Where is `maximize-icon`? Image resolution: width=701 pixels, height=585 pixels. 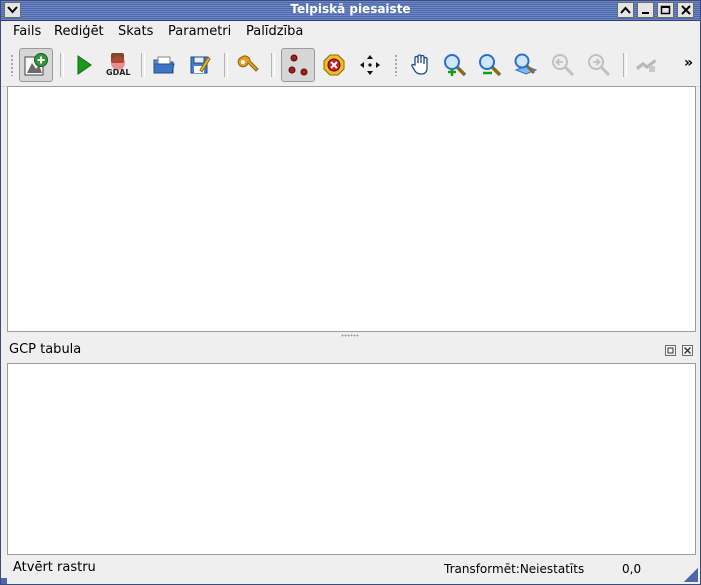
maximize-icon is located at coordinates (665, 10).